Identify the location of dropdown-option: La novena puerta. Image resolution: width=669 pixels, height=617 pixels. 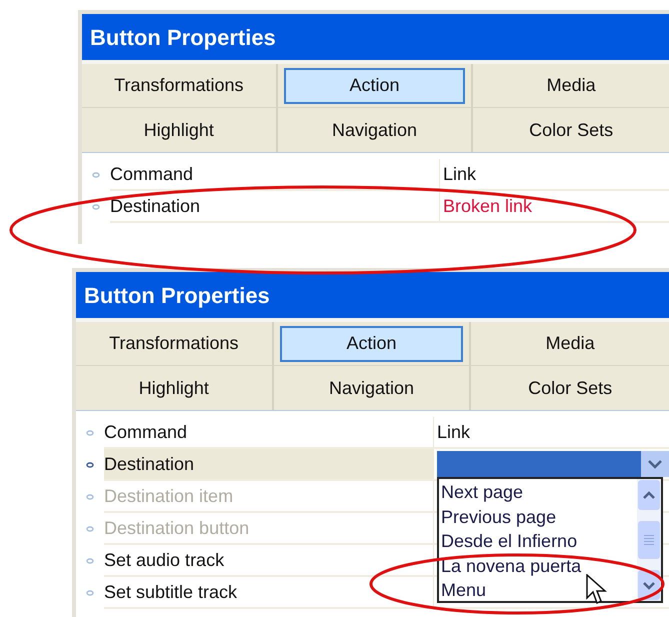
(539, 566).